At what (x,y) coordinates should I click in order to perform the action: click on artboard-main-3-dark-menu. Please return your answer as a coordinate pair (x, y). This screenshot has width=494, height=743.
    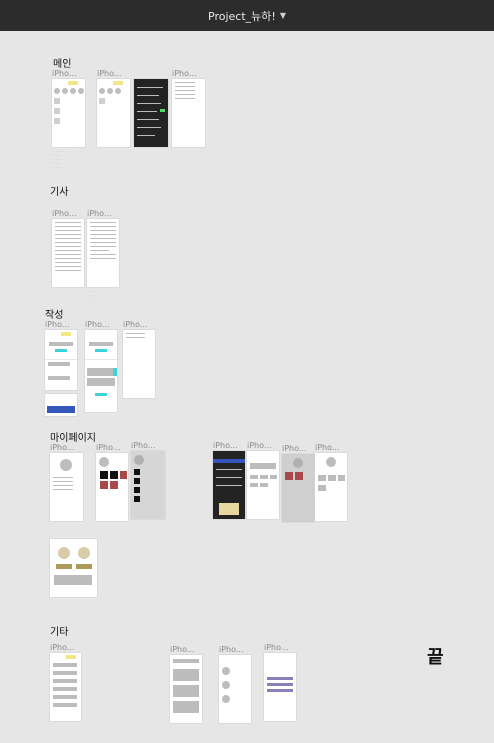
    Looking at the image, I should click on (151, 113).